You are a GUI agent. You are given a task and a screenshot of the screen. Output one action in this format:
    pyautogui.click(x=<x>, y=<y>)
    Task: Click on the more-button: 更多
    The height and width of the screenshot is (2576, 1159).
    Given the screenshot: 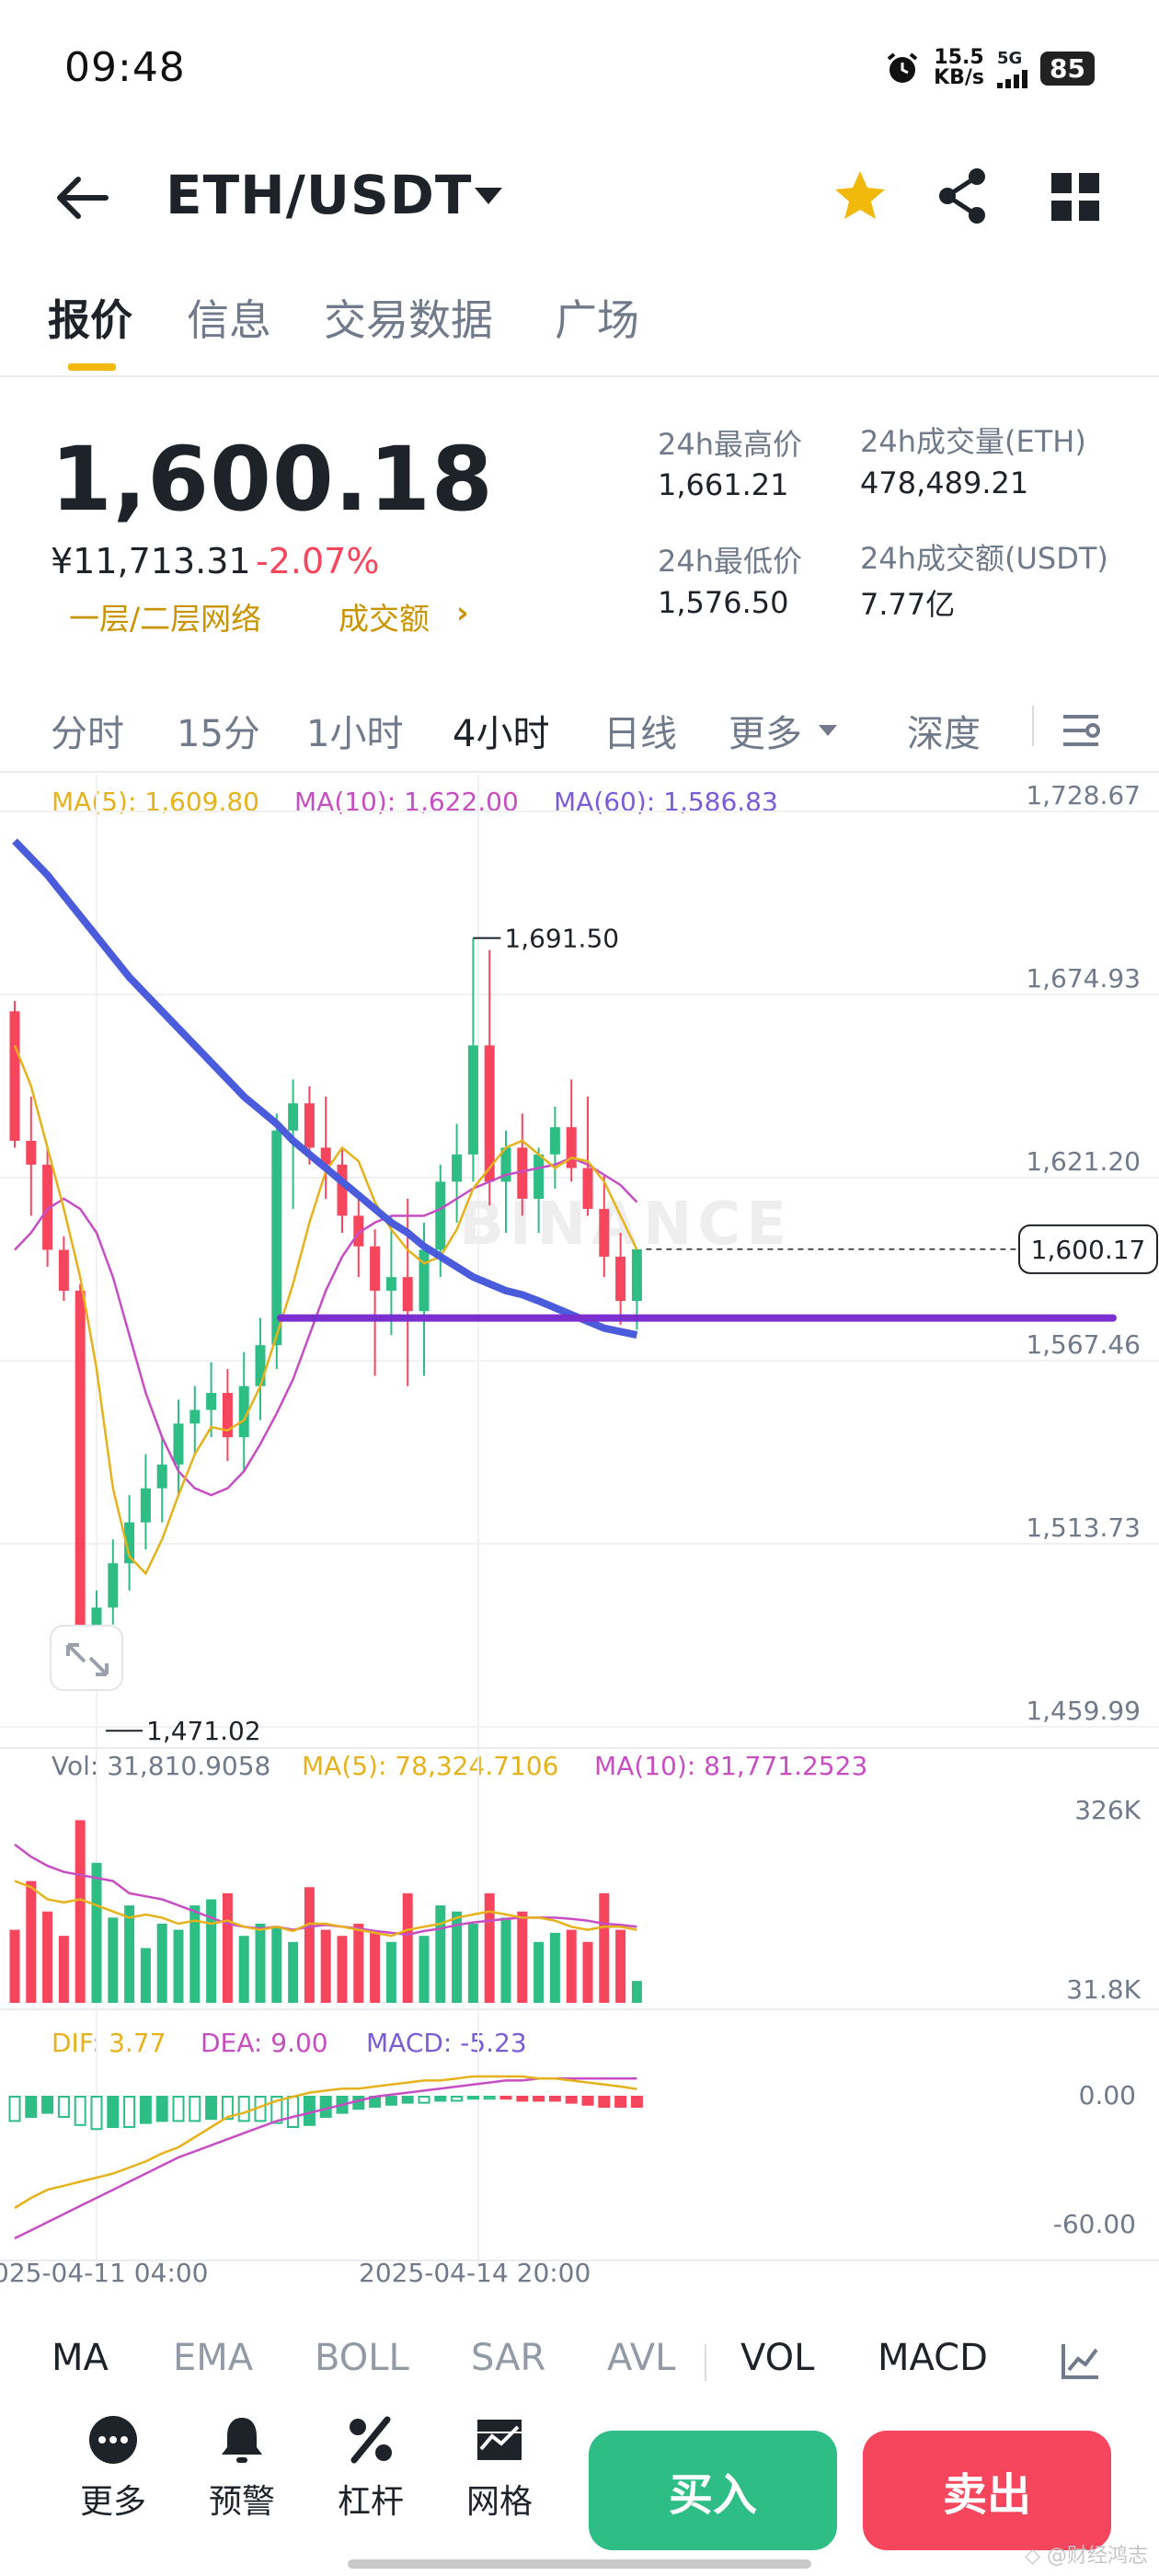 What is the action you would take?
    pyautogui.click(x=113, y=2466)
    